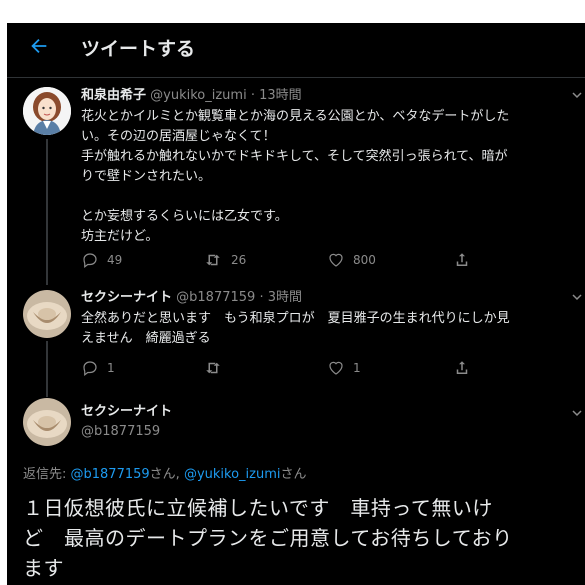 The height and width of the screenshot is (585, 585). Describe the element at coordinates (110, 474) in the screenshot. I see `reply-user-link: @b1877159` at that location.